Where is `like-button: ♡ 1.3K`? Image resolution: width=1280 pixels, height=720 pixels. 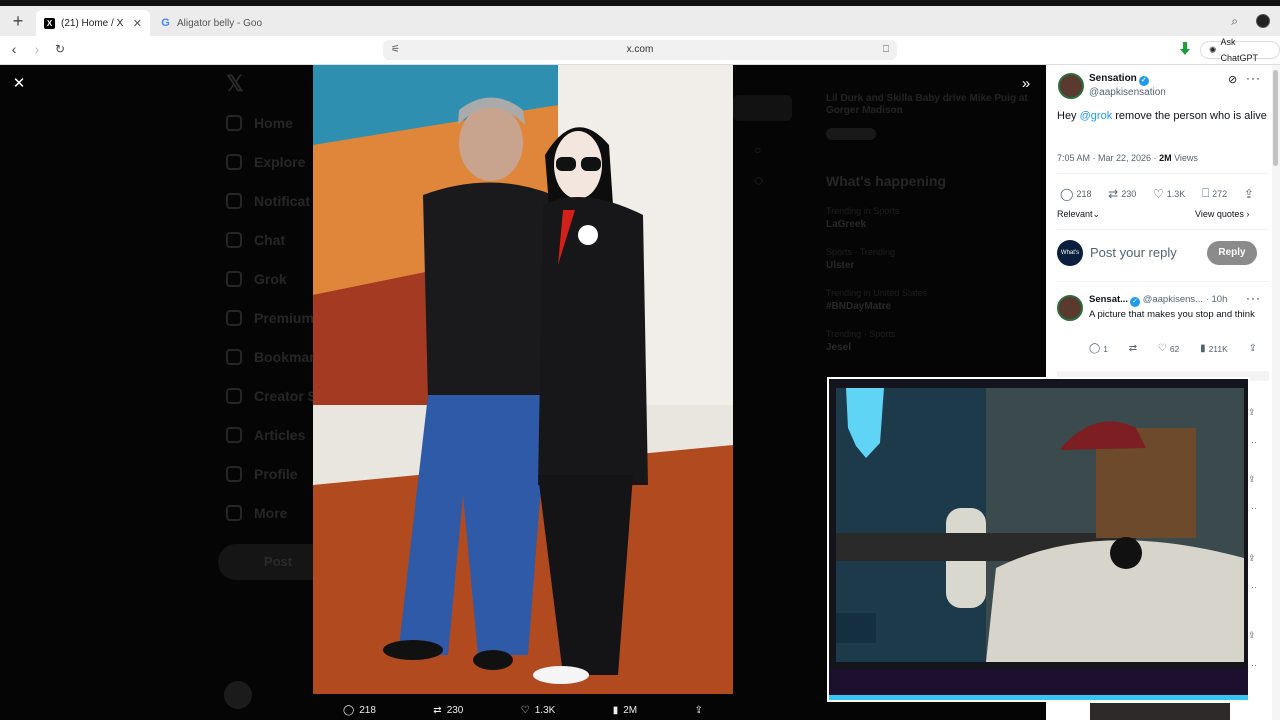
like-button: ♡ 1.3K is located at coordinates (1169, 193).